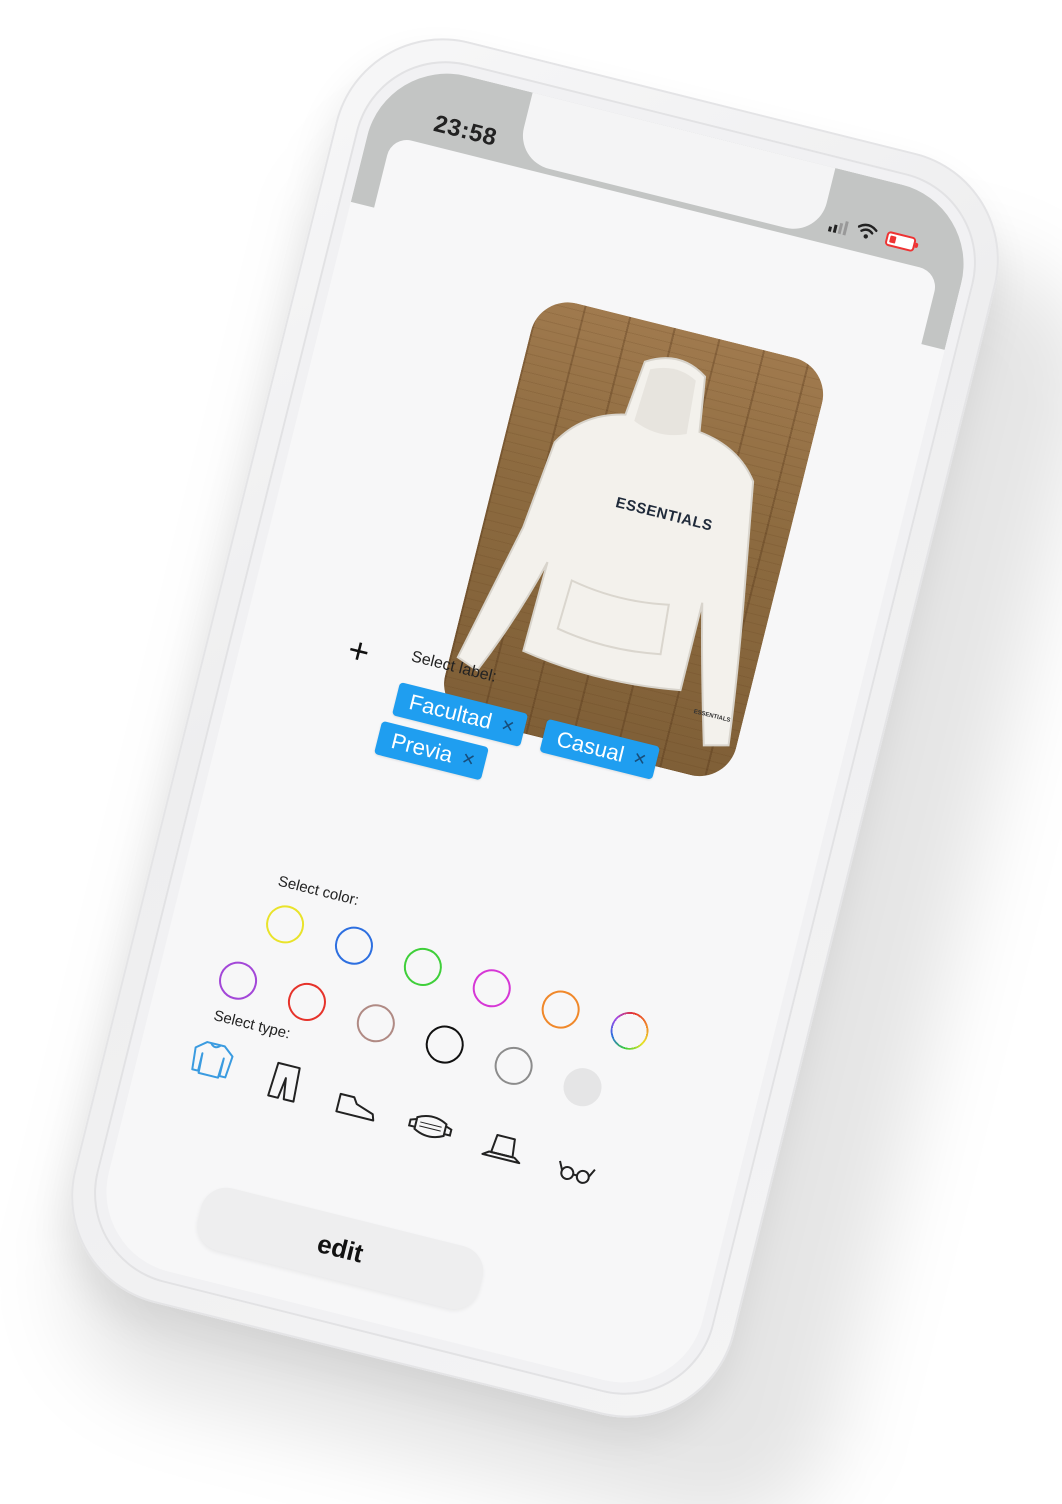 This screenshot has height=1504, width=1062. Describe the element at coordinates (238, 980) in the screenshot. I see `color-swatch-purple` at that location.